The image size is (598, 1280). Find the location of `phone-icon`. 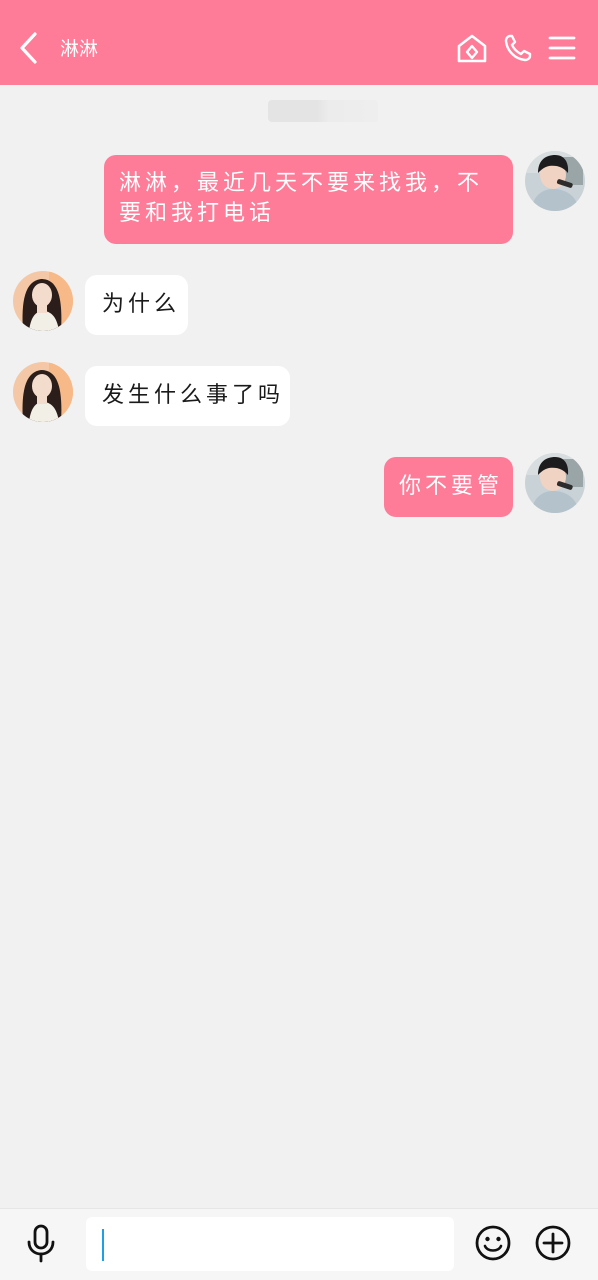

phone-icon is located at coordinates (518, 48).